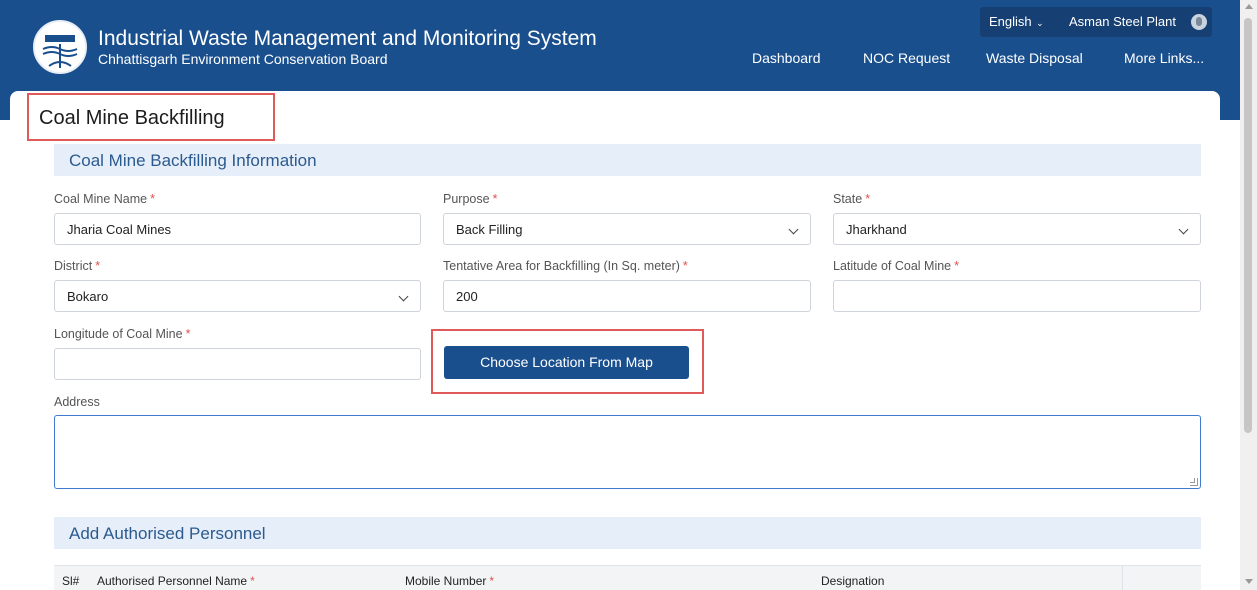 This screenshot has height=590, width=1257. I want to click on coal-mine-name-field, so click(237, 229).